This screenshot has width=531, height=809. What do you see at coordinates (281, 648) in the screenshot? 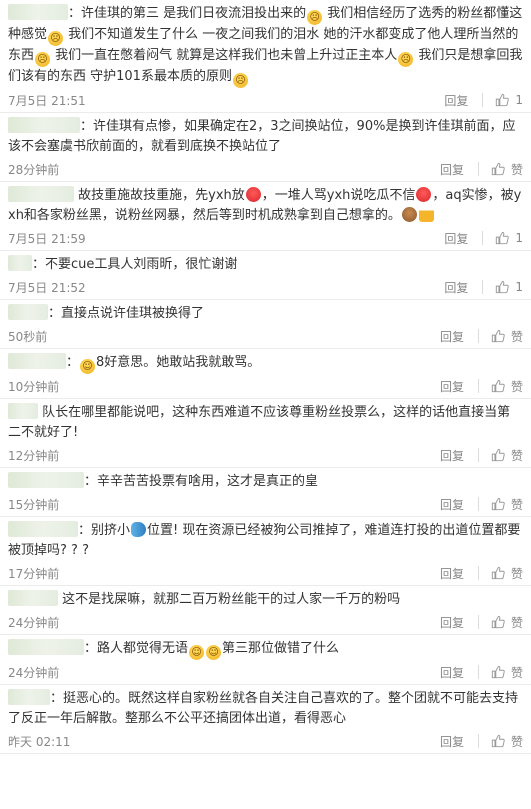
I see `comment-text: 第三那位做错了什么` at bounding box center [281, 648].